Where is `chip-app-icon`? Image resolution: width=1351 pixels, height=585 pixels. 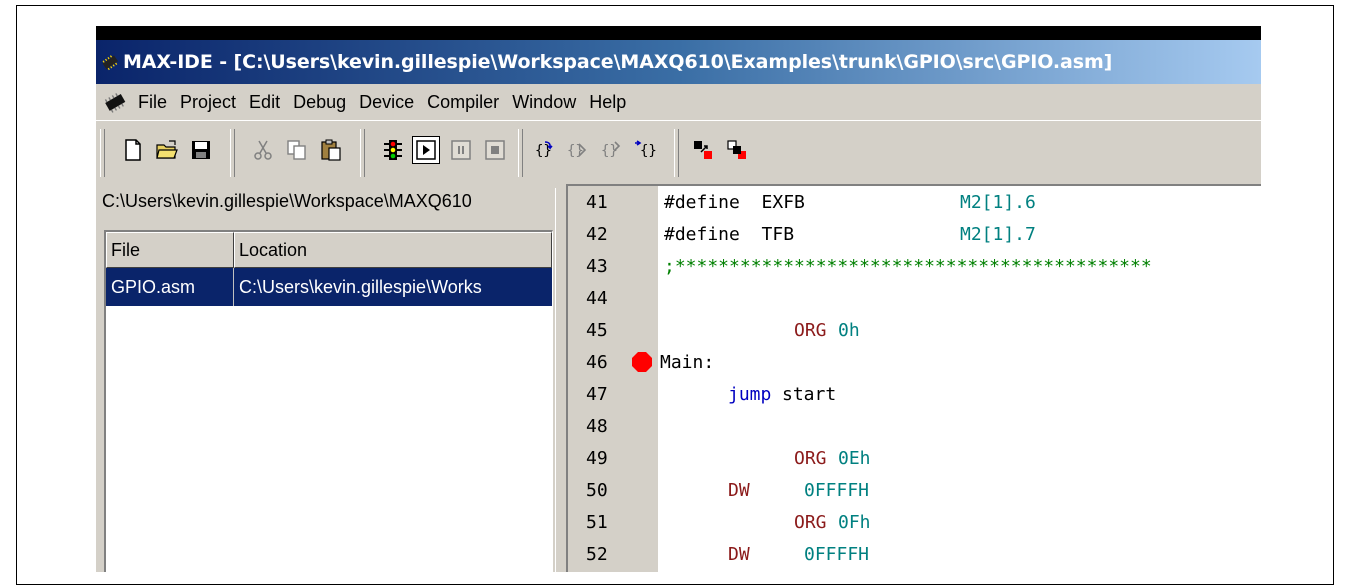
chip-app-icon is located at coordinates (110, 62).